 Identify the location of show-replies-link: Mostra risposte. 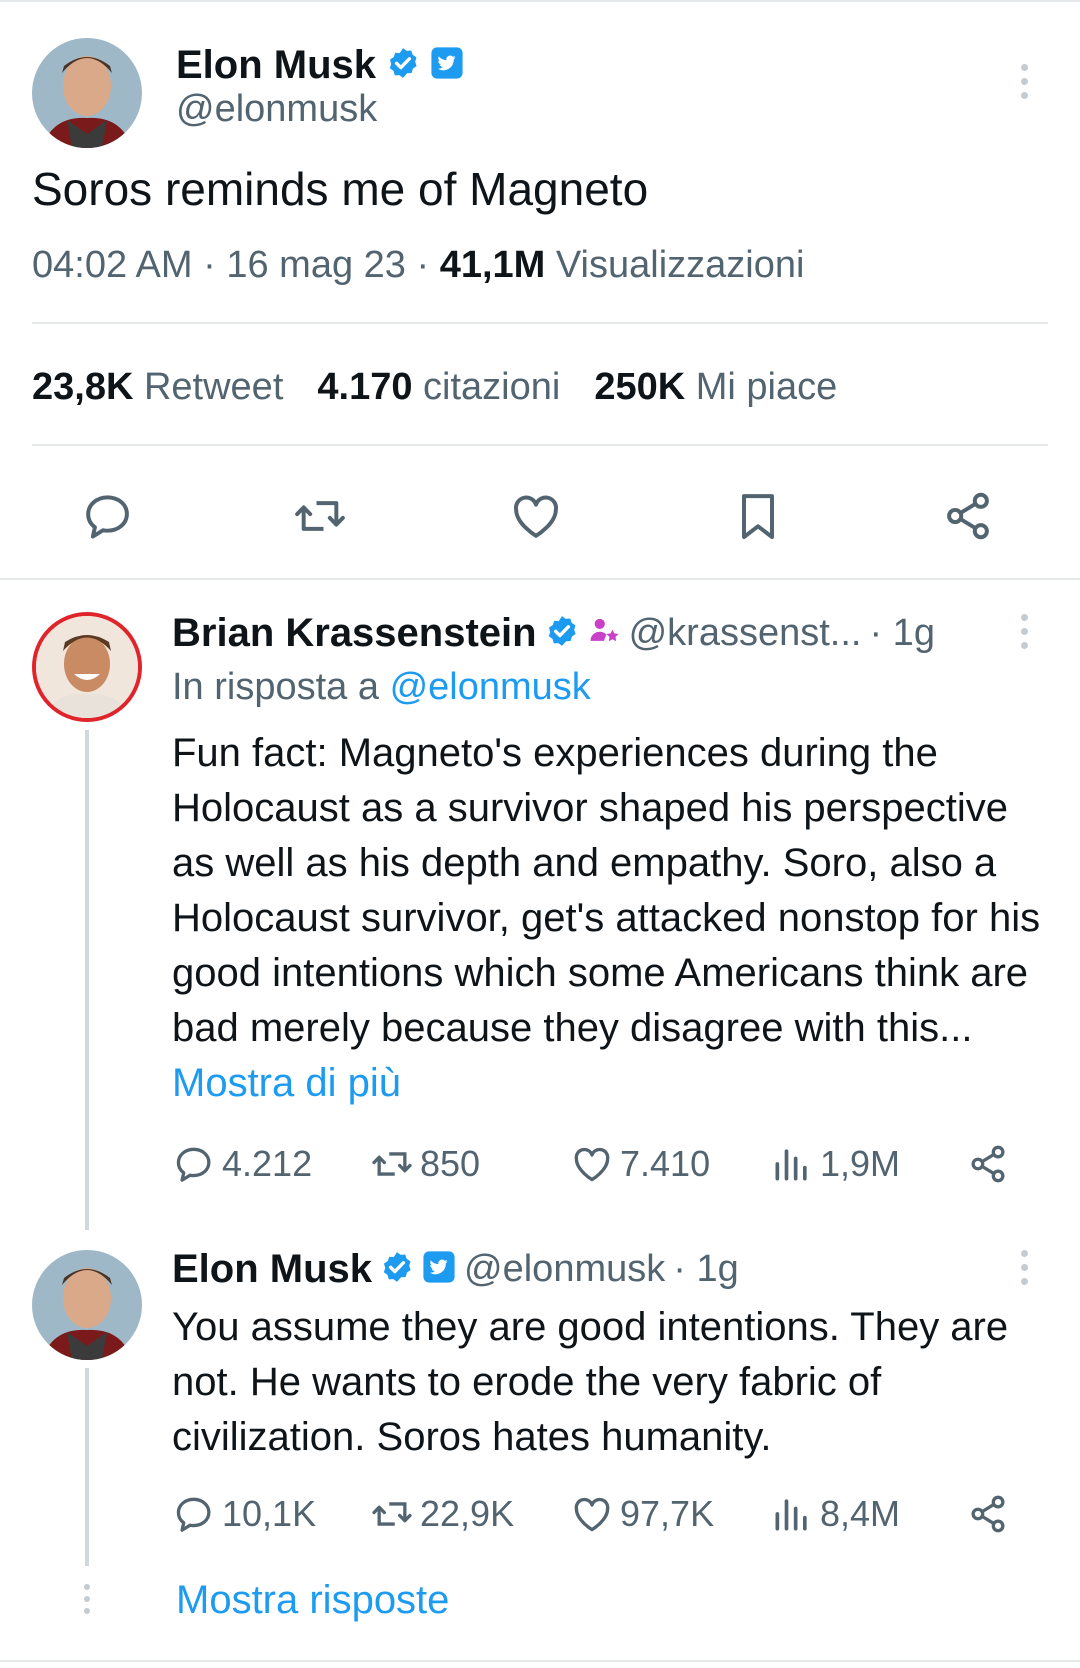
(312, 1600).